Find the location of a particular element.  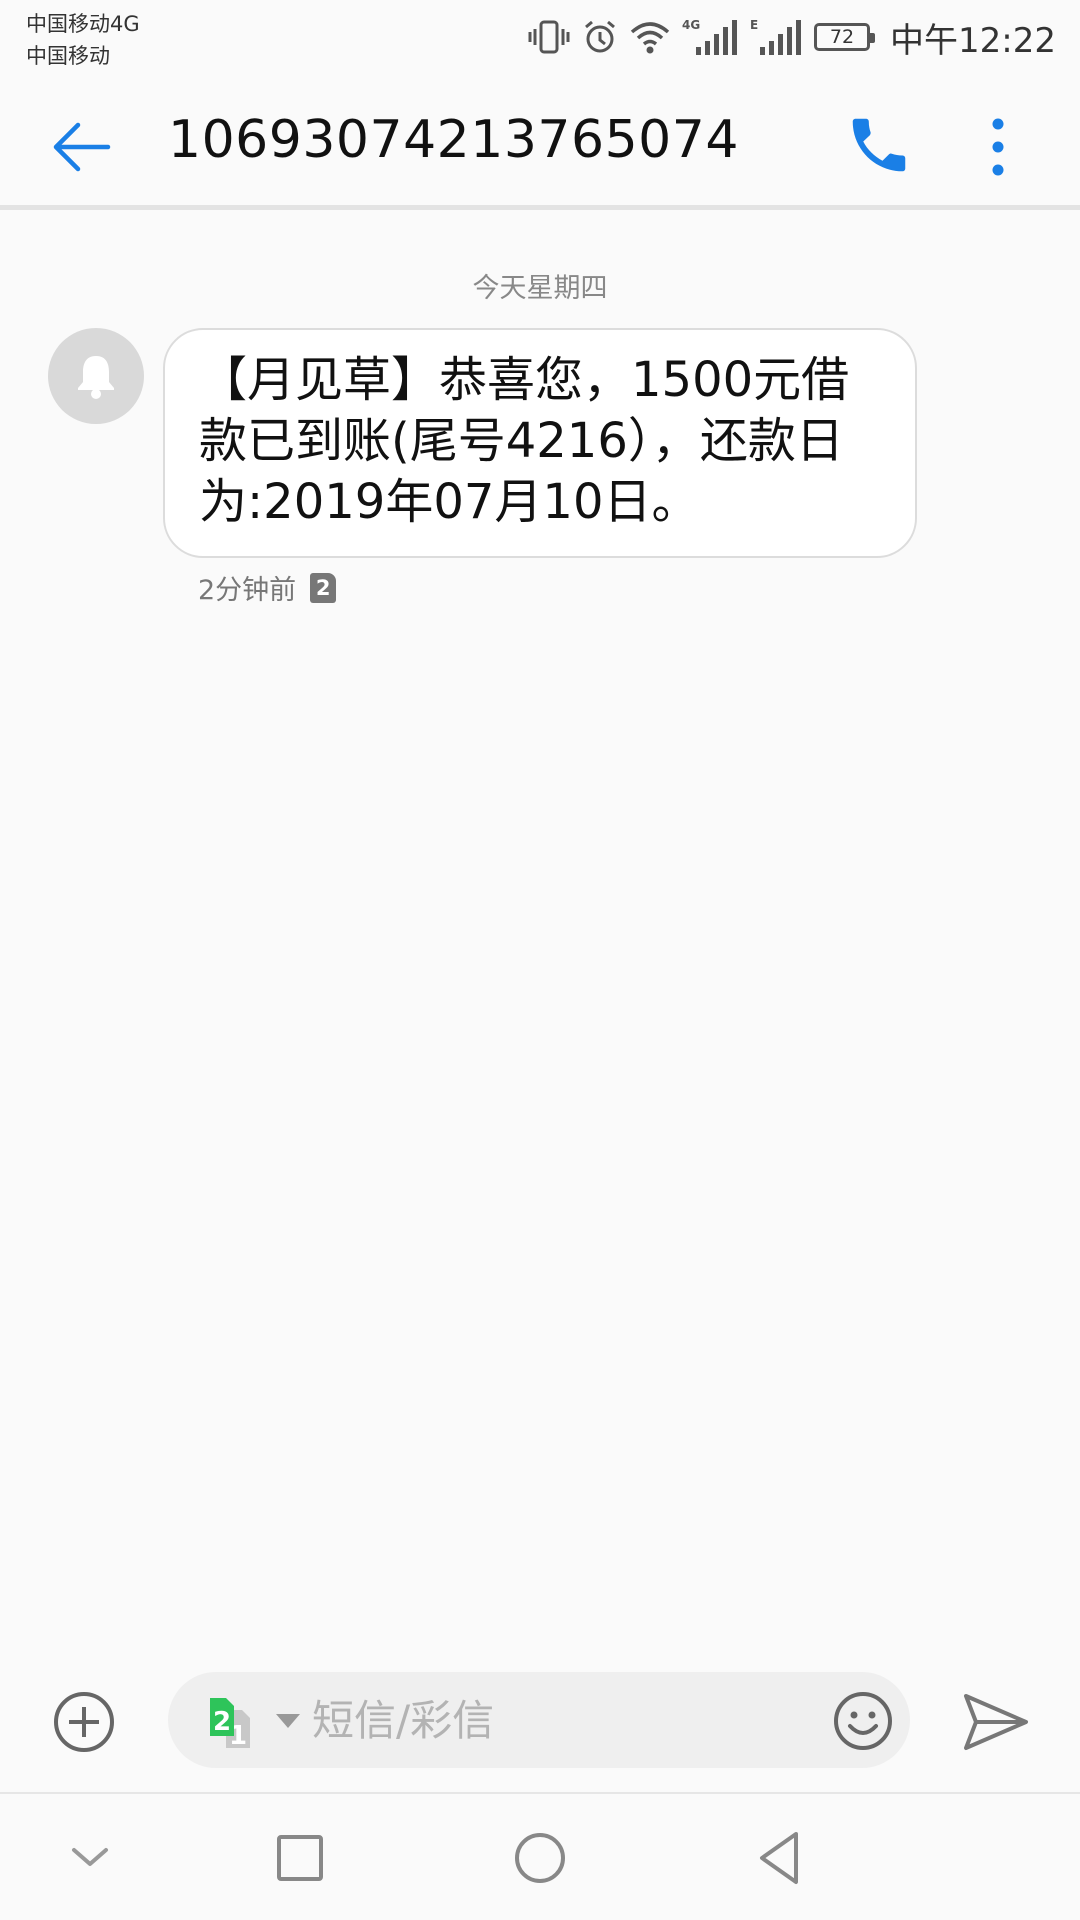

call-button is located at coordinates (879, 145).